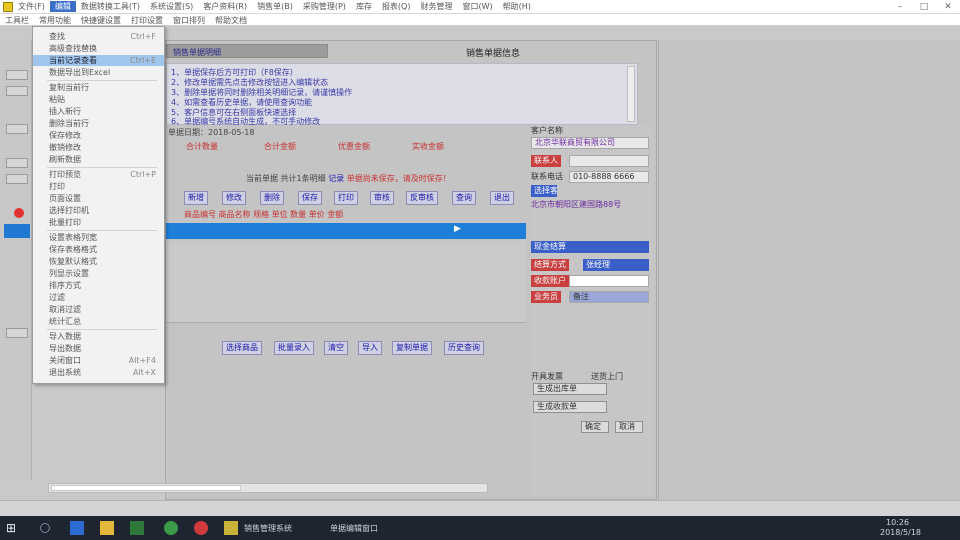 The height and width of the screenshot is (540, 960). What do you see at coordinates (171, 528) in the screenshot?
I see `browser-icon` at bounding box center [171, 528].